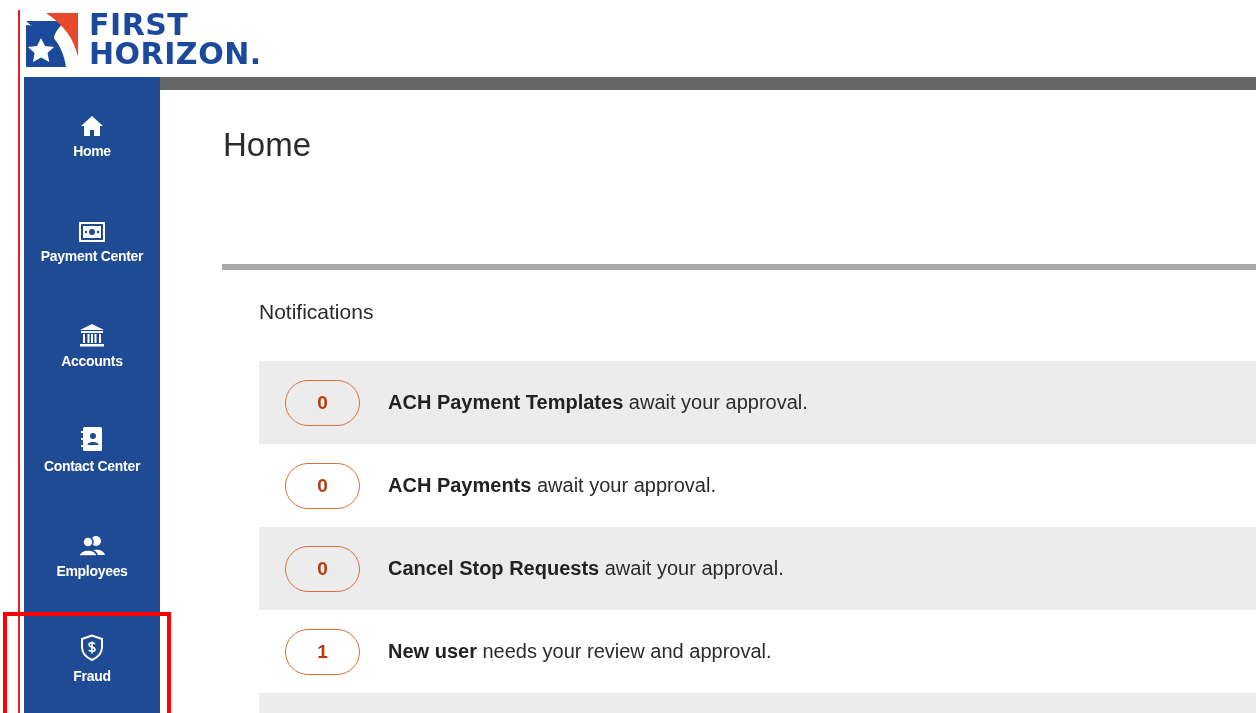  What do you see at coordinates (92, 648) in the screenshot?
I see `shield-dollar-icon` at bounding box center [92, 648].